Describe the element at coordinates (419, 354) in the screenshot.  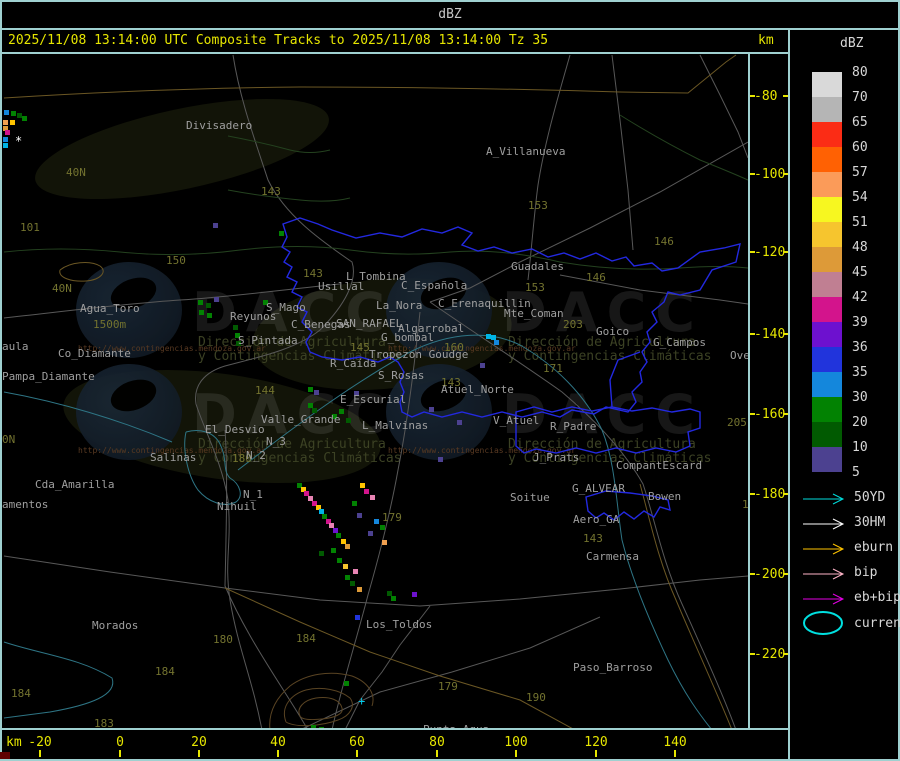
I see `place-label: Tropezon Goudge` at that location.